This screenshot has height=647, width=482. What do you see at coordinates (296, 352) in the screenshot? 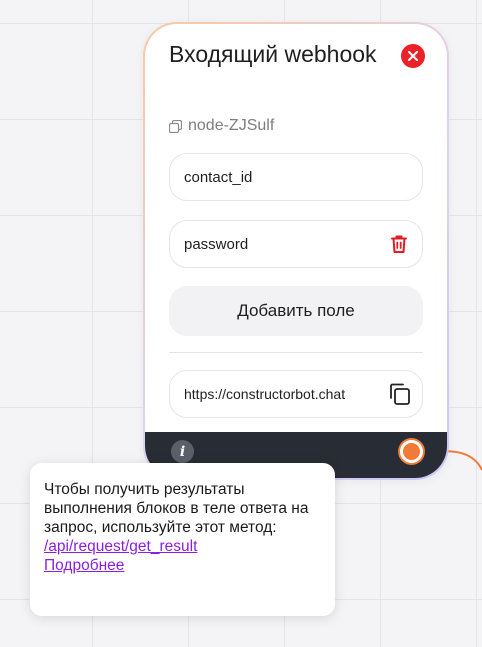
I see `divider` at bounding box center [296, 352].